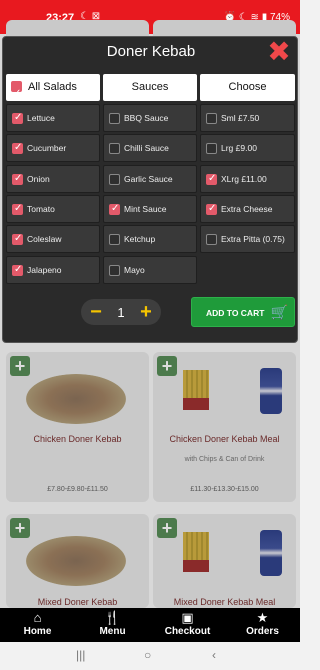 The width and height of the screenshot is (320, 670). Describe the element at coordinates (146, 118) in the screenshot. I see `option-label: BBQ Sauce` at that location.